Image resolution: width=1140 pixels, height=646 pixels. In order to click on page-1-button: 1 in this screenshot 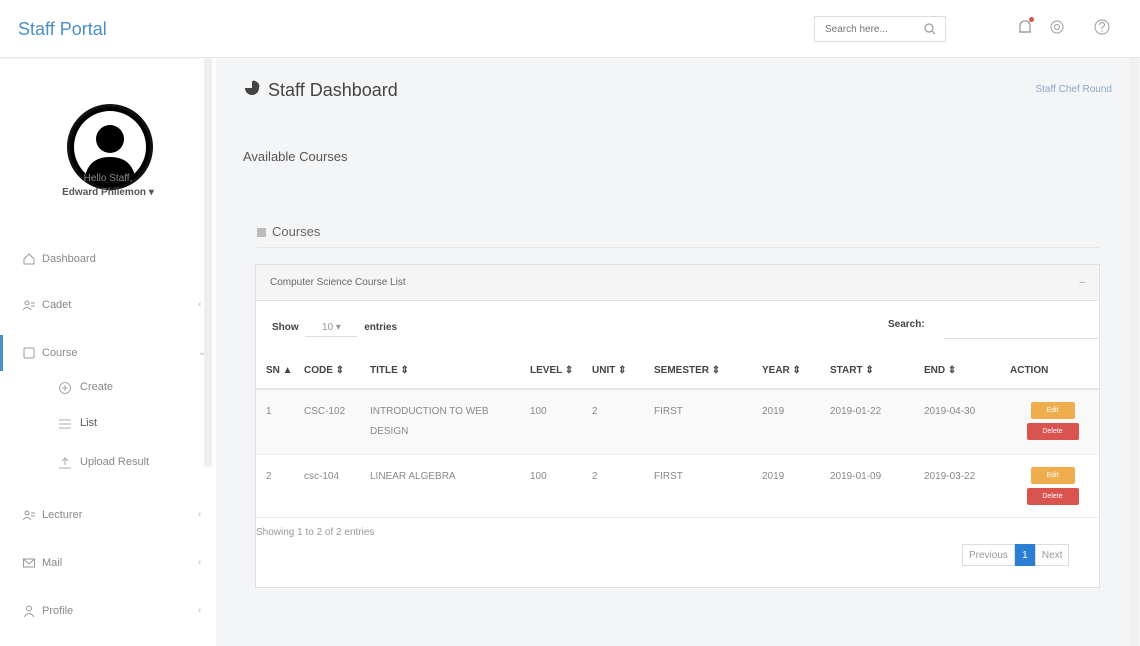, I will do `click(1024, 555)`.